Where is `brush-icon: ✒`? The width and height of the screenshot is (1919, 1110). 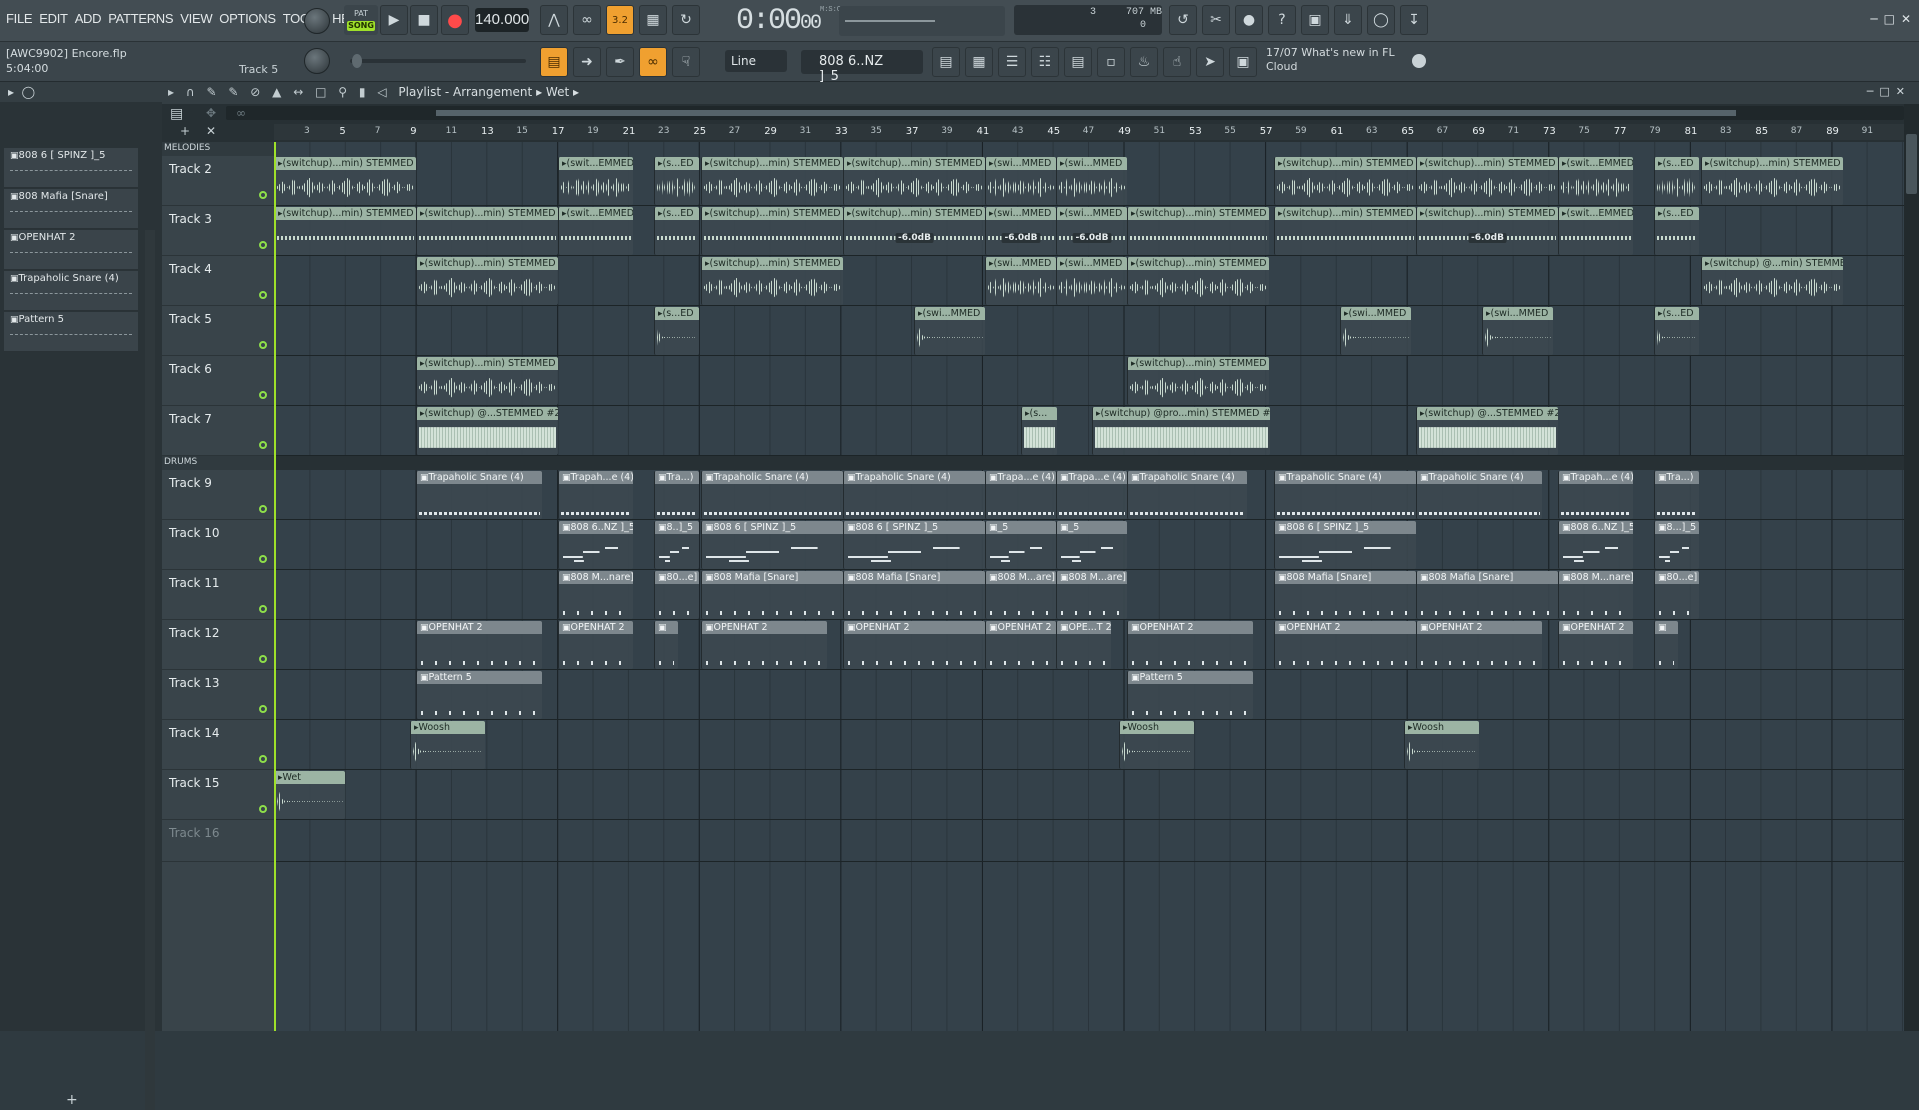 brush-icon: ✒ is located at coordinates (620, 62).